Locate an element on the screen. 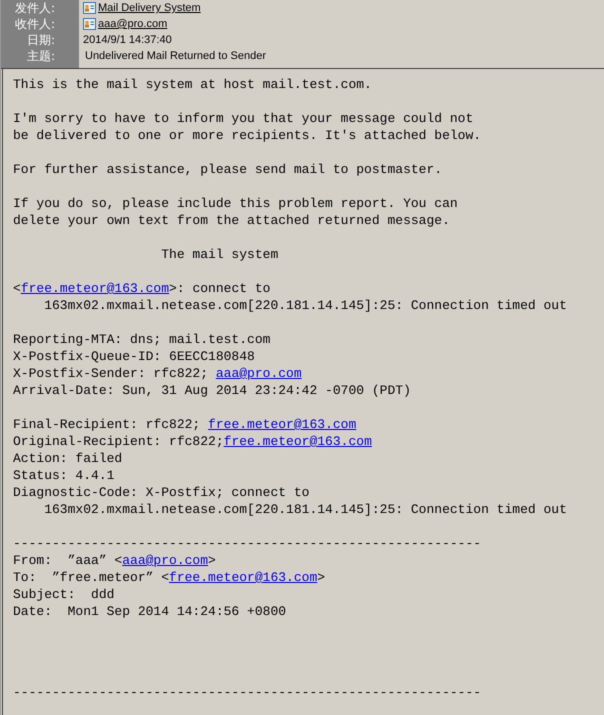 Image resolution: width=604 pixels, height=715 pixels. message-line: Final-Recipient: rfc822; free.meteor@163.com is located at coordinates (185, 424).